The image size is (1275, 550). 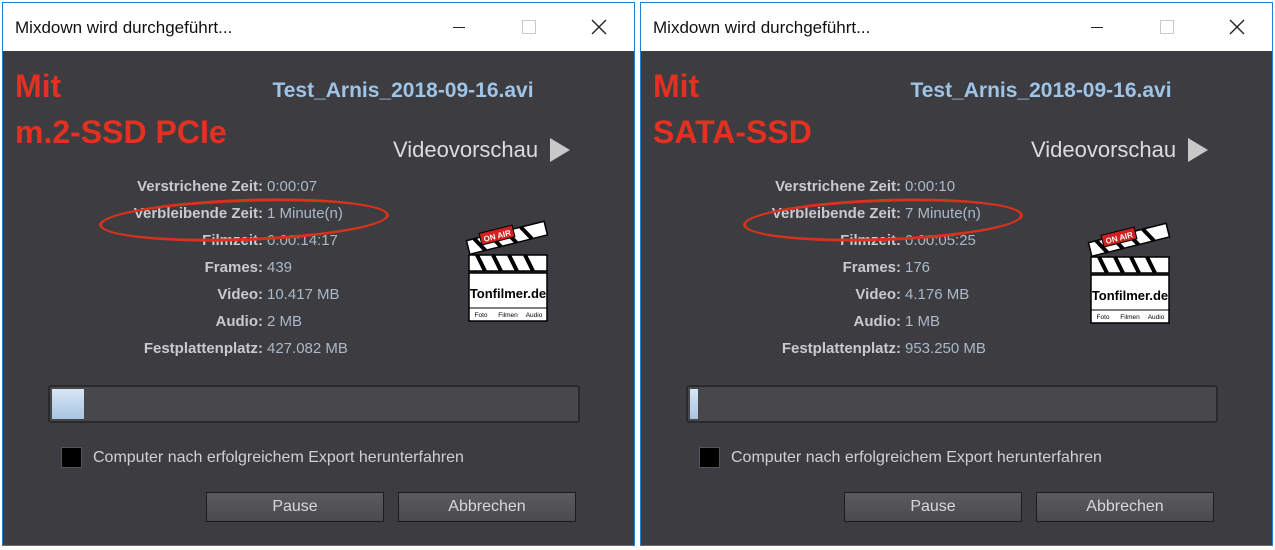 I want to click on stat-value: 953.250 MB, so click(x=945, y=348).